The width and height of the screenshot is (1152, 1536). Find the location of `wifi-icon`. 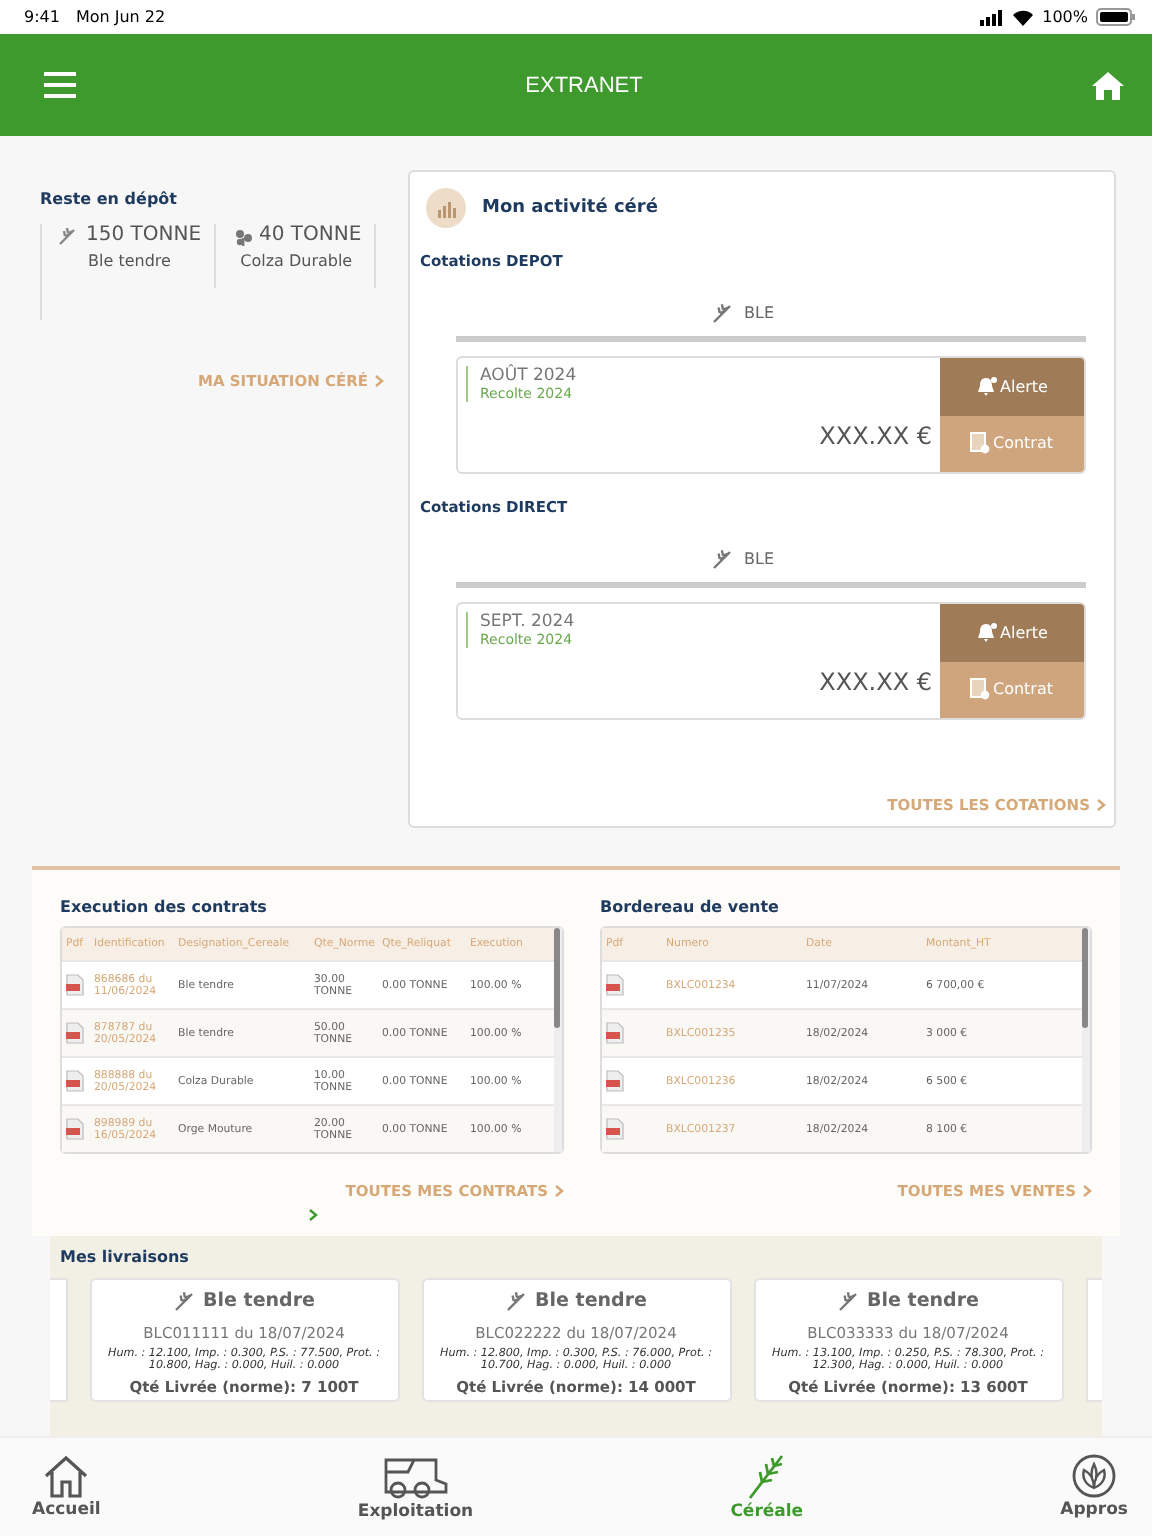

wifi-icon is located at coordinates (1023, 17).